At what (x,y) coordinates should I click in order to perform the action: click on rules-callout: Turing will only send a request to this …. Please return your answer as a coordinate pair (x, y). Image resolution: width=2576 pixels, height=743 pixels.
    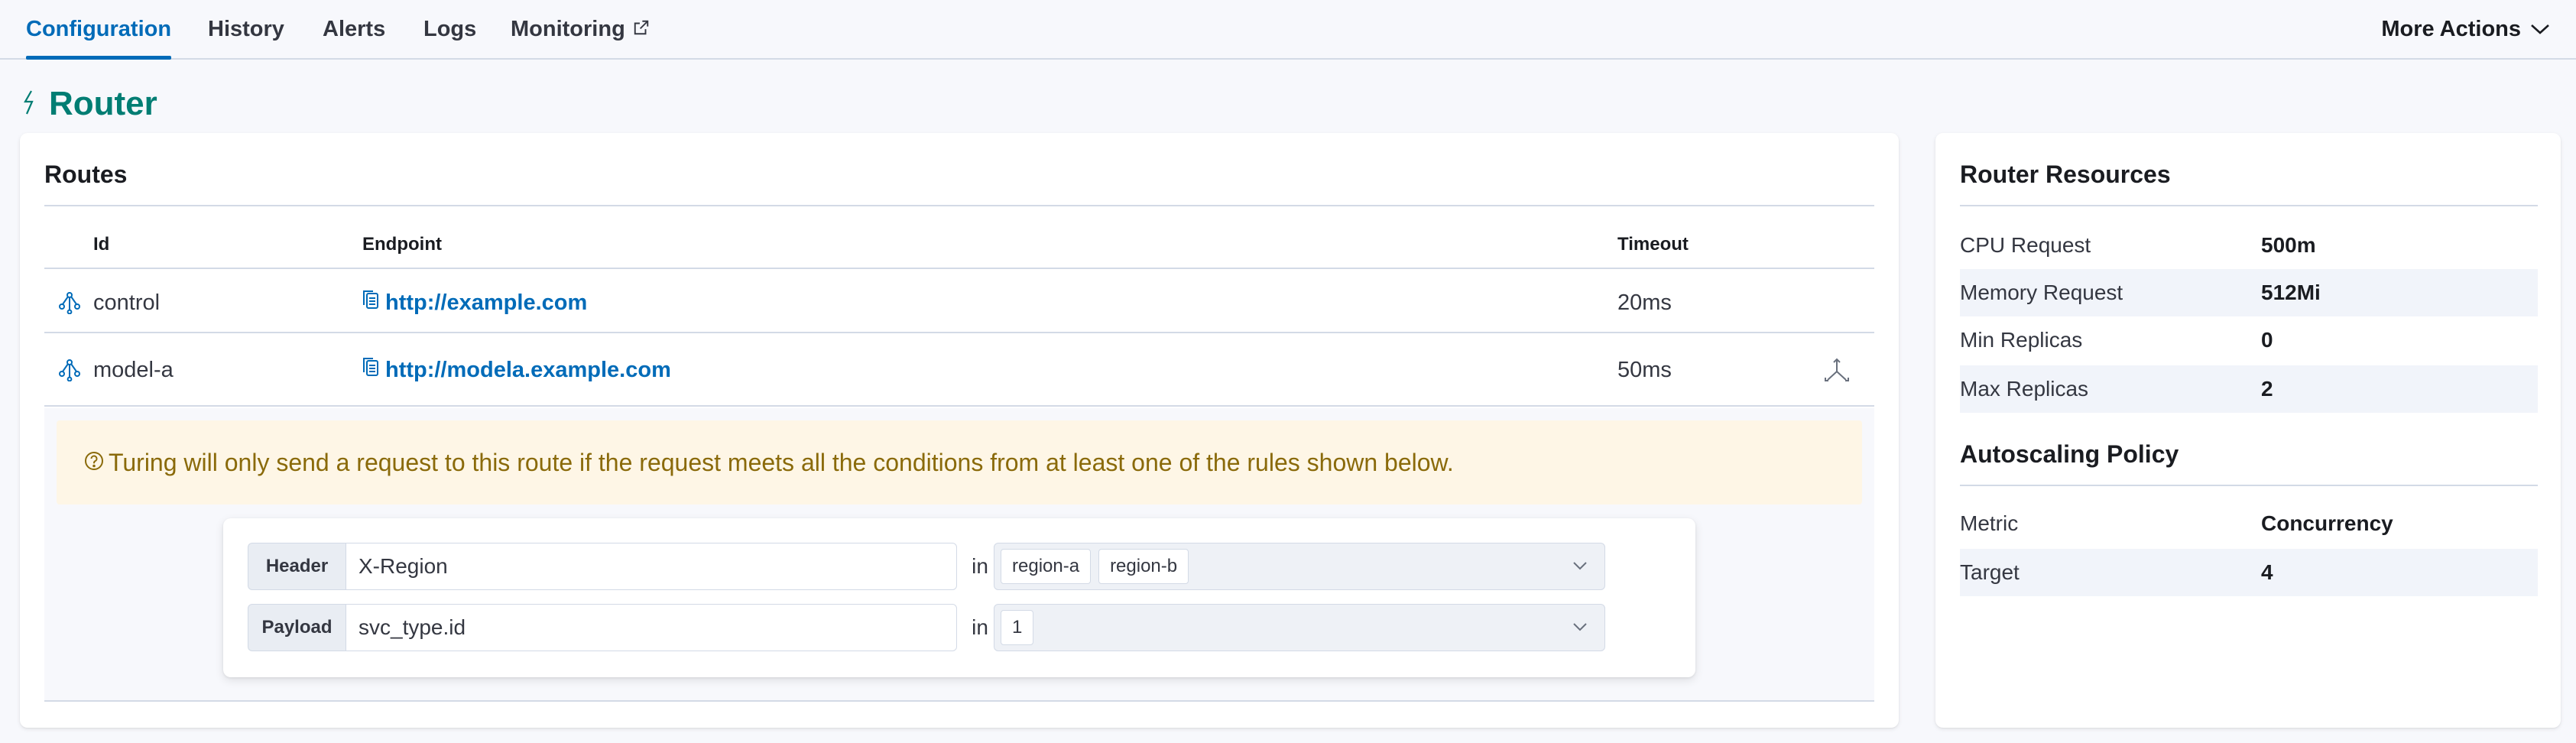
    Looking at the image, I should click on (959, 462).